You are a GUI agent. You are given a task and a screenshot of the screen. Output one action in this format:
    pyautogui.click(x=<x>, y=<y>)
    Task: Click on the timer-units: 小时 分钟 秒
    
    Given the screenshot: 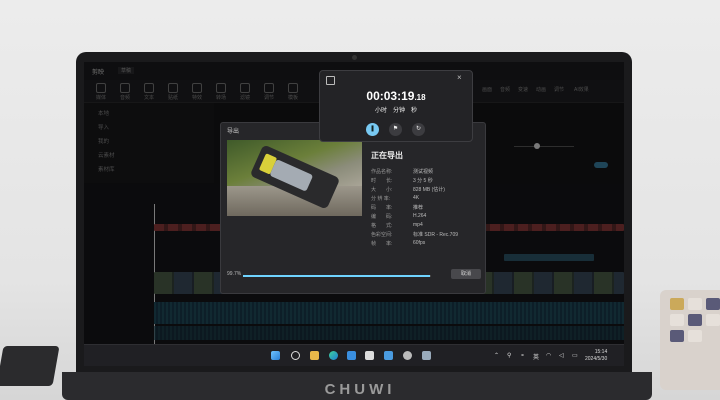 What is the action you would take?
    pyautogui.click(x=395, y=111)
    